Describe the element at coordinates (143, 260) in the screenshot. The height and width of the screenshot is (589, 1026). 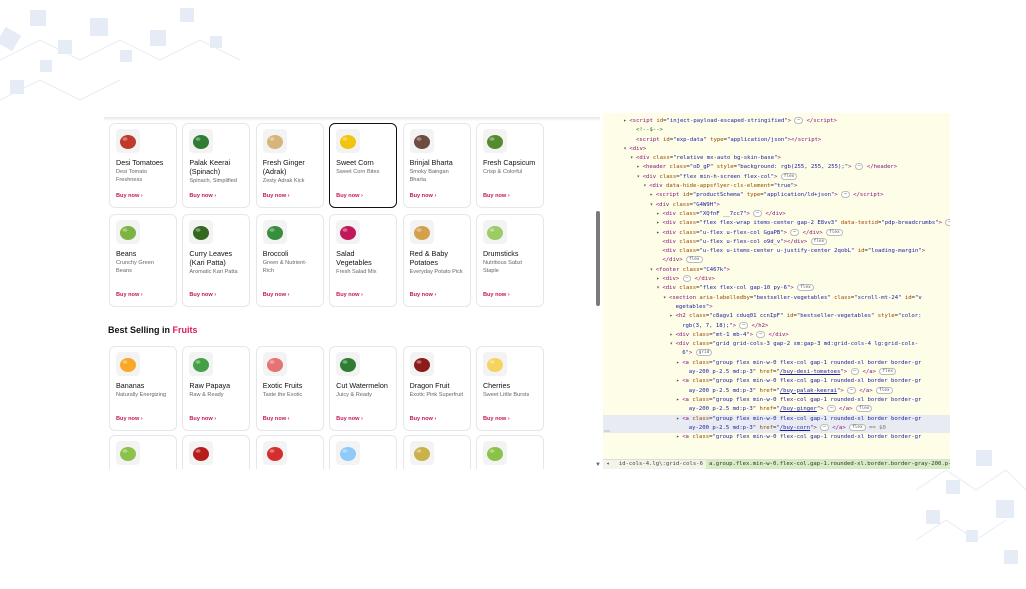
I see `product-card: Beans Crunchy Green Beans Buy now ›` at that location.